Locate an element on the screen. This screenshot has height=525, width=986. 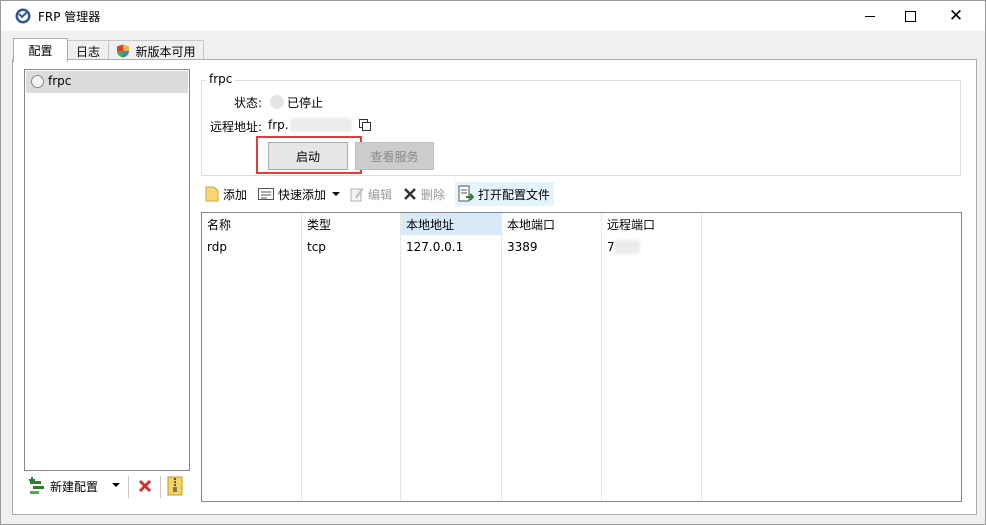
delete-config-button is located at coordinates (145, 486).